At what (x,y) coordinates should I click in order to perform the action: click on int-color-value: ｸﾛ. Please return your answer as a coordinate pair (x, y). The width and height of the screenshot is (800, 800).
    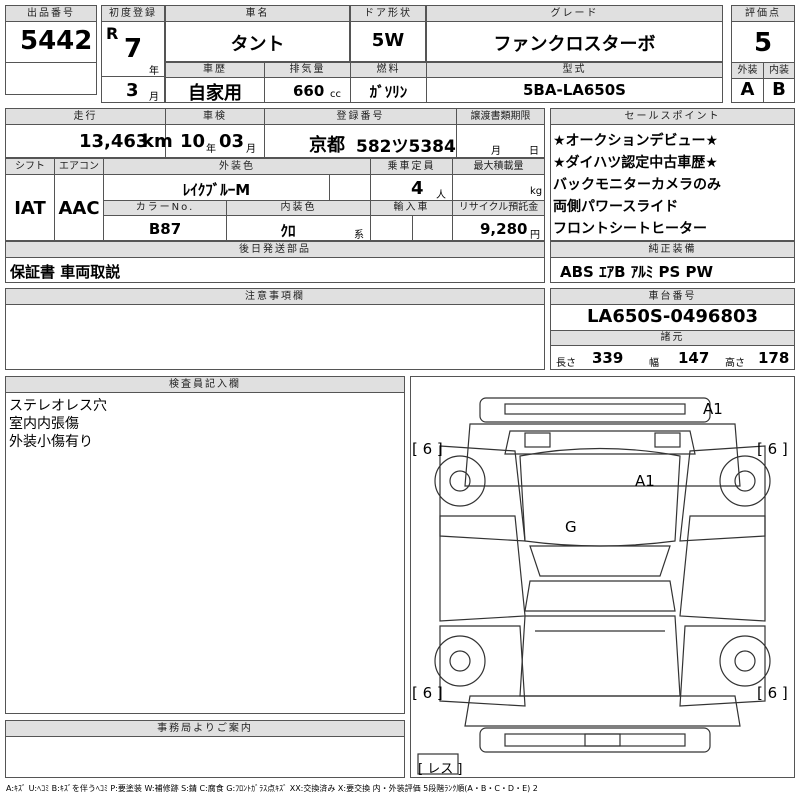
    Looking at the image, I should click on (288, 231).